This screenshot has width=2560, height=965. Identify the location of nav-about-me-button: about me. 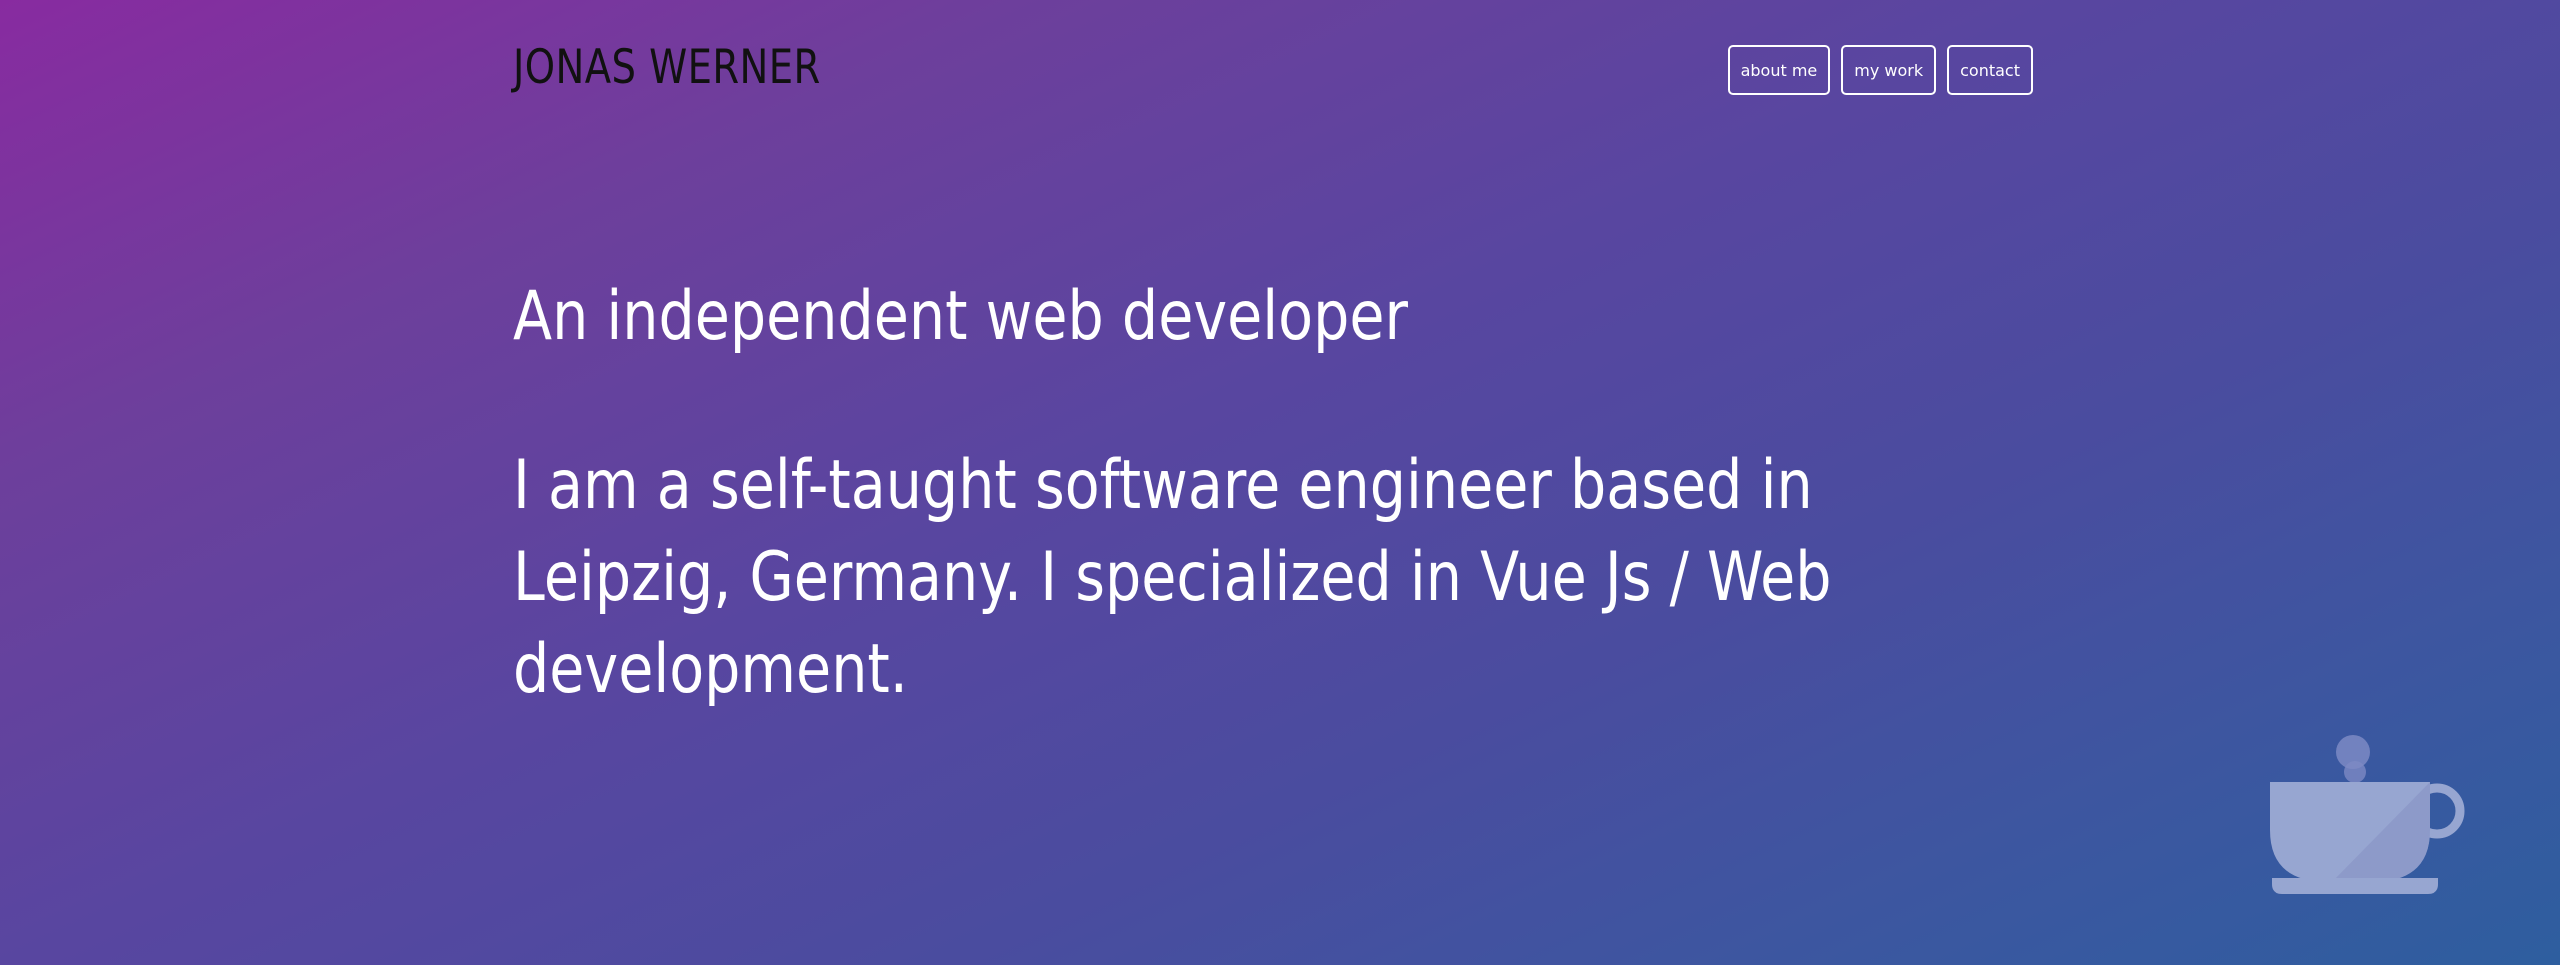
(1779, 70).